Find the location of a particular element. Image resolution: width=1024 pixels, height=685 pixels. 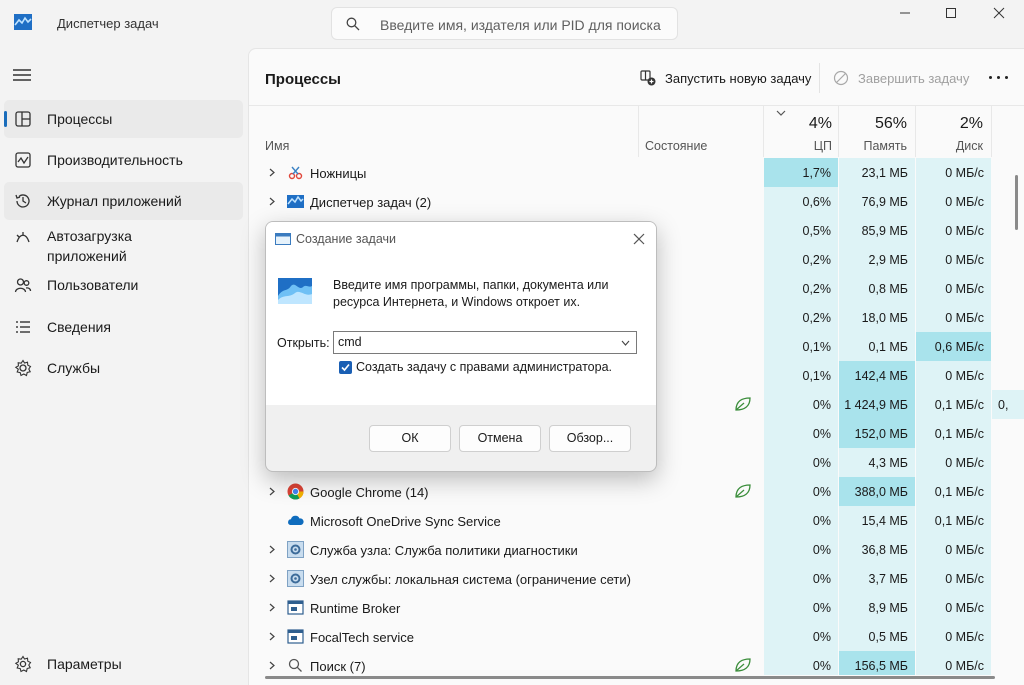

memory-cell: 2,9 МБ is located at coordinates (877, 259).